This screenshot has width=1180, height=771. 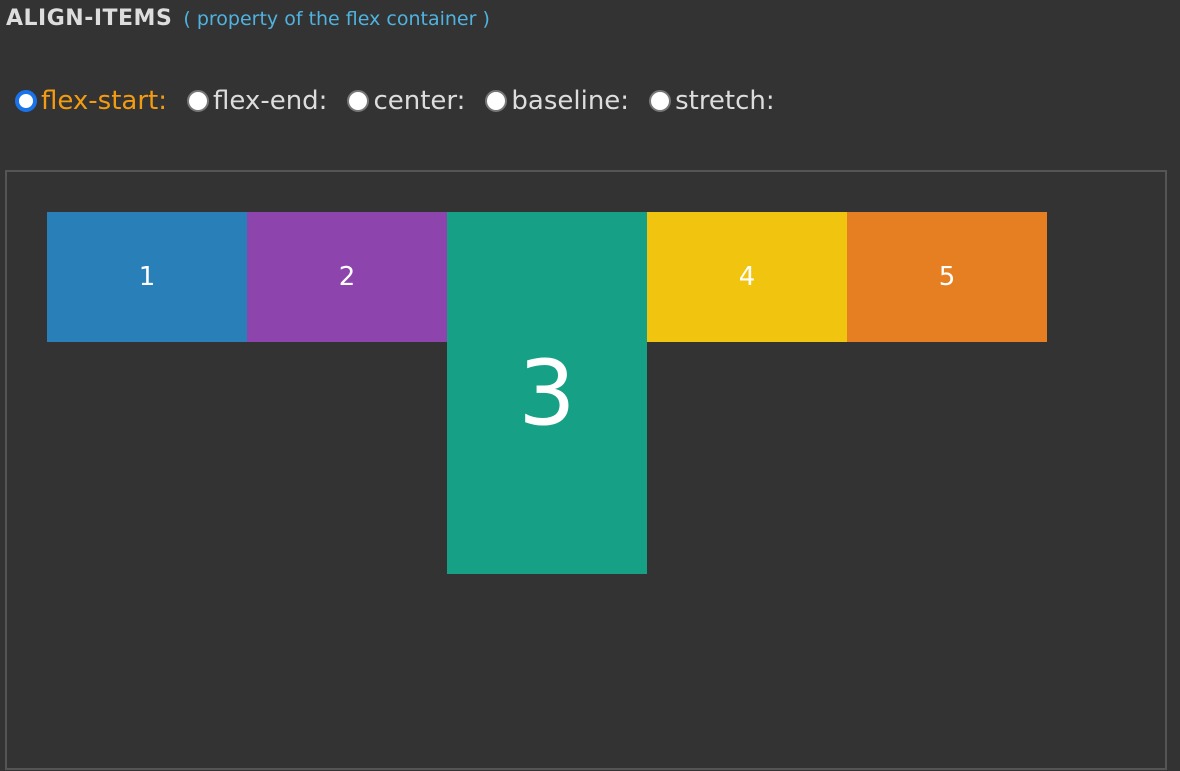 I want to click on option-baseline: baseline:, so click(x=557, y=101).